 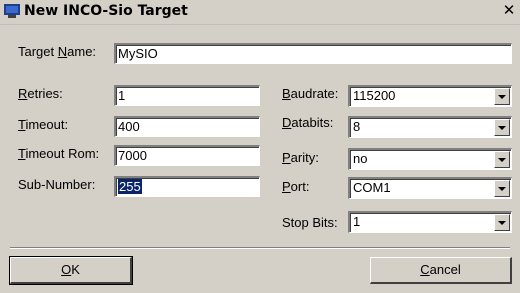 I want to click on timeout-rom-label: Timeout Rom:, so click(x=59, y=153).